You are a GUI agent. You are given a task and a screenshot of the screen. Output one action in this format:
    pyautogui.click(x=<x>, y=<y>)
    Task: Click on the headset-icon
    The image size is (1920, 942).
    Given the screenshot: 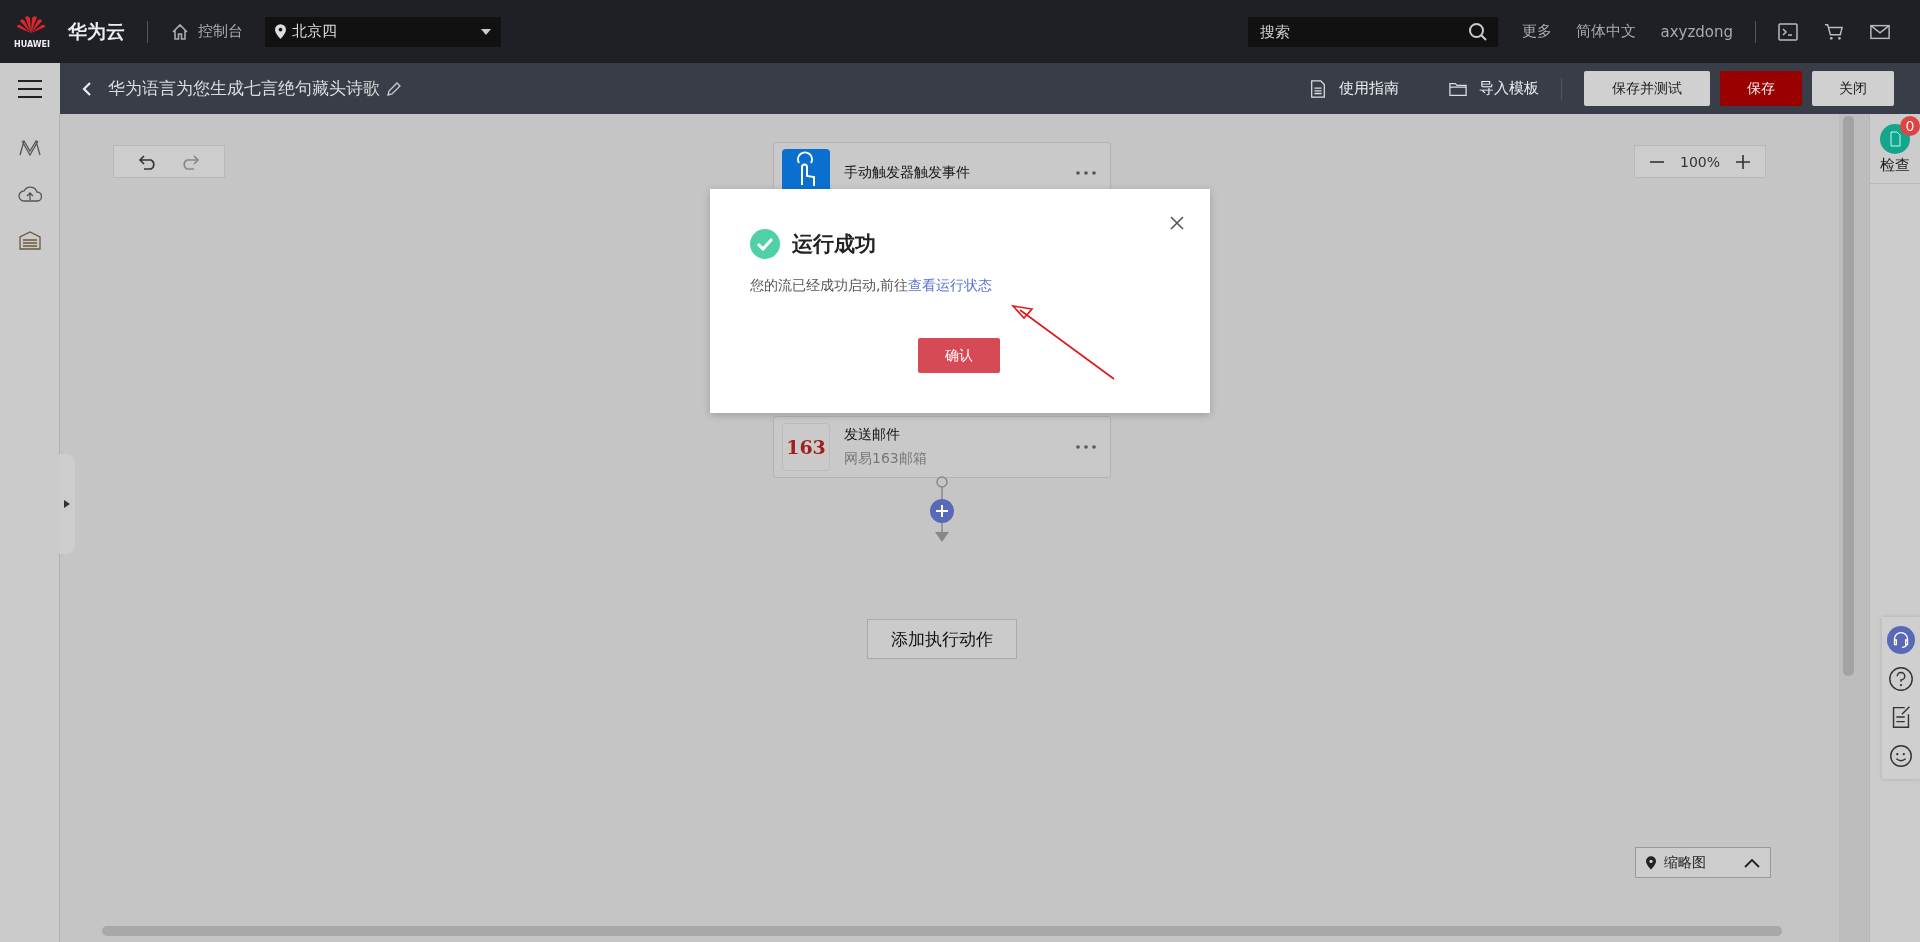 What is the action you would take?
    pyautogui.click(x=1901, y=640)
    